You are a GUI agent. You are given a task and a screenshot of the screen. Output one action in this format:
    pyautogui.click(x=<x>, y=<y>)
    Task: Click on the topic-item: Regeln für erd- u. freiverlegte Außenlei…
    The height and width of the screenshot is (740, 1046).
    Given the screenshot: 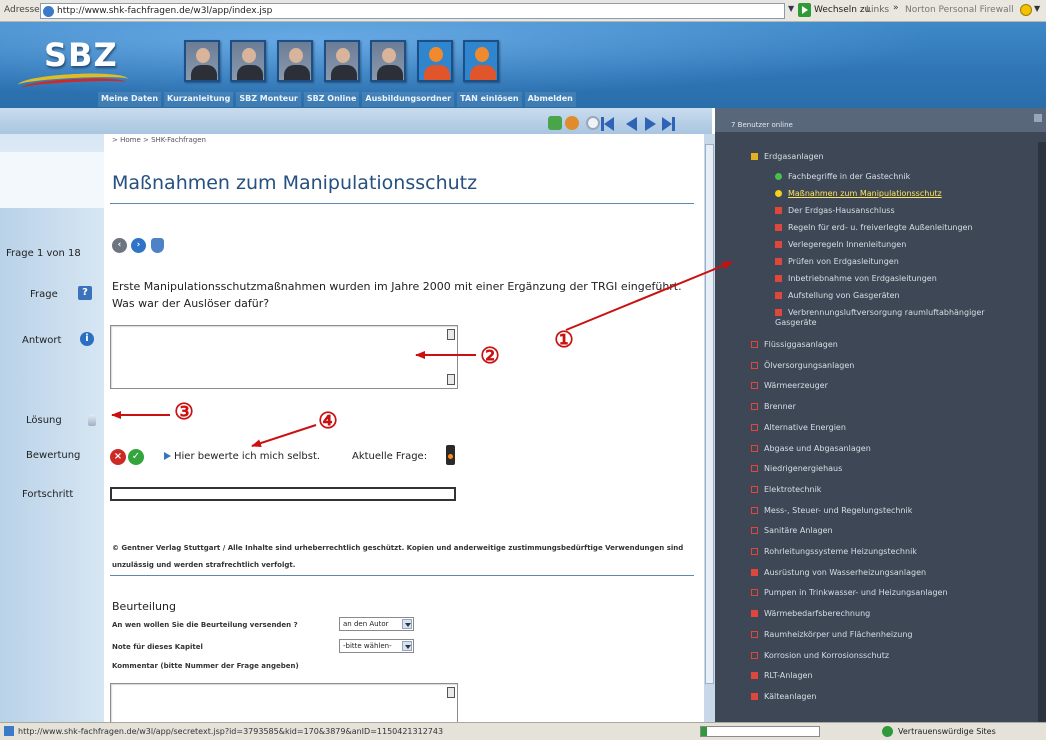 What is the action you would take?
    pyautogui.click(x=874, y=227)
    